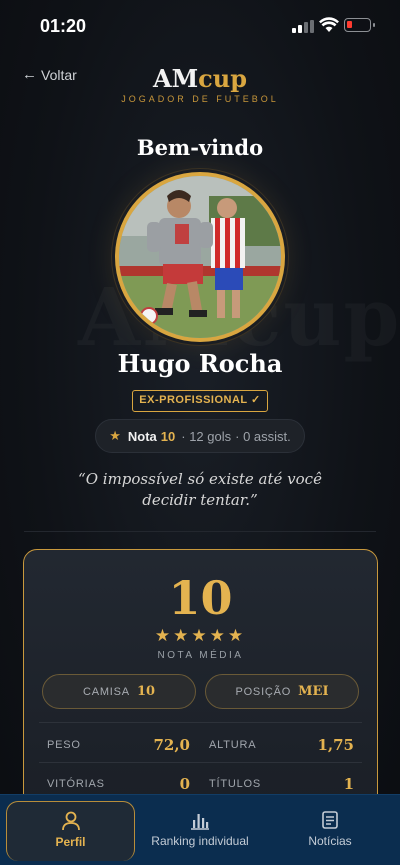 The image size is (400, 865). What do you see at coordinates (200, 26) in the screenshot?
I see `status-bar: 01:20` at bounding box center [200, 26].